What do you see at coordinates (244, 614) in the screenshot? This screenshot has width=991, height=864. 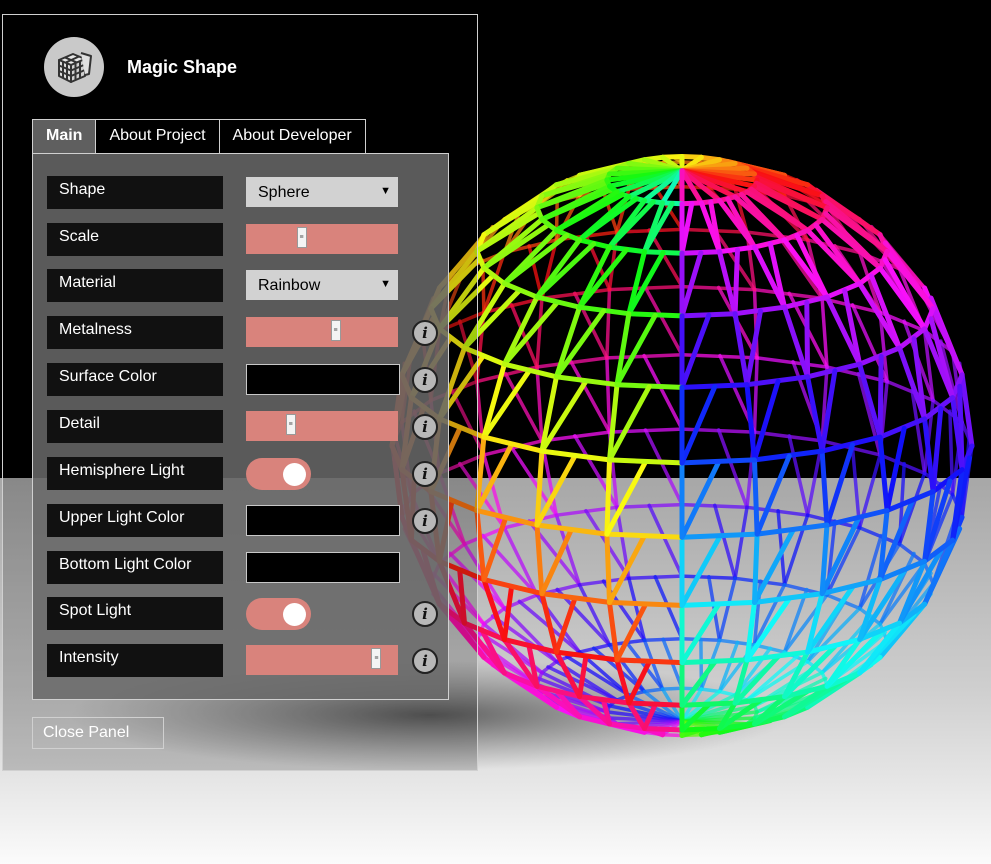 I see `spot-light-row: Spot Light i` at bounding box center [244, 614].